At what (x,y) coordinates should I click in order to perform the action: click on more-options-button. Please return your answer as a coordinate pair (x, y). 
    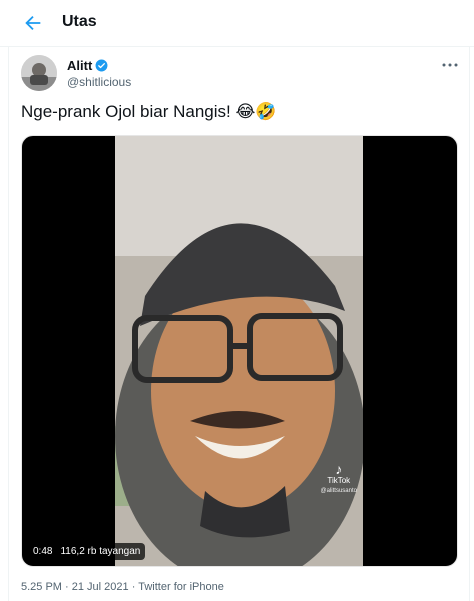
    Looking at the image, I should click on (450, 65).